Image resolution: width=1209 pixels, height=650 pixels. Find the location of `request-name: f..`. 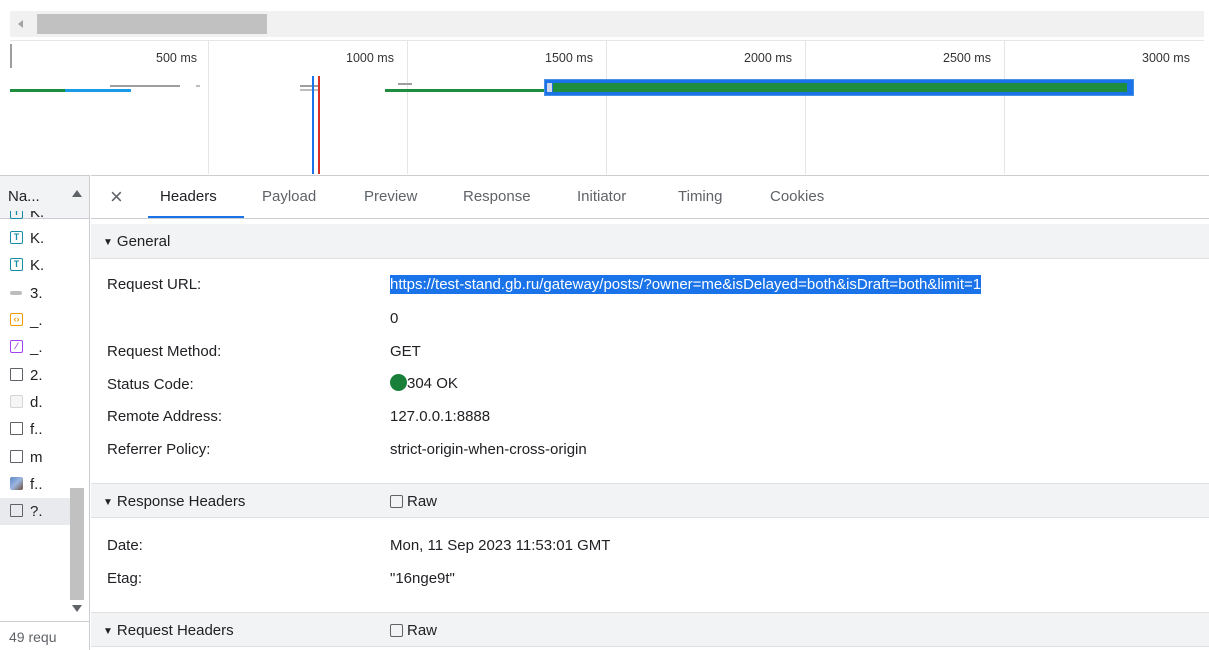

request-name: f.. is located at coordinates (36, 484).